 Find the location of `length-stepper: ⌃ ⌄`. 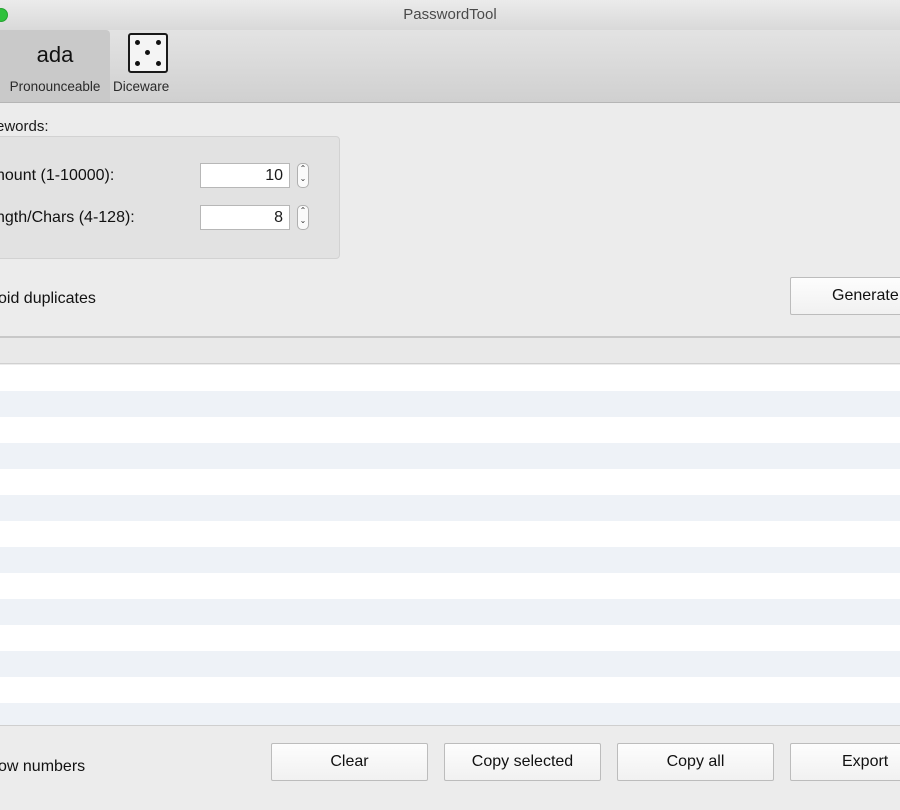

length-stepper: ⌃ ⌄ is located at coordinates (303, 217).